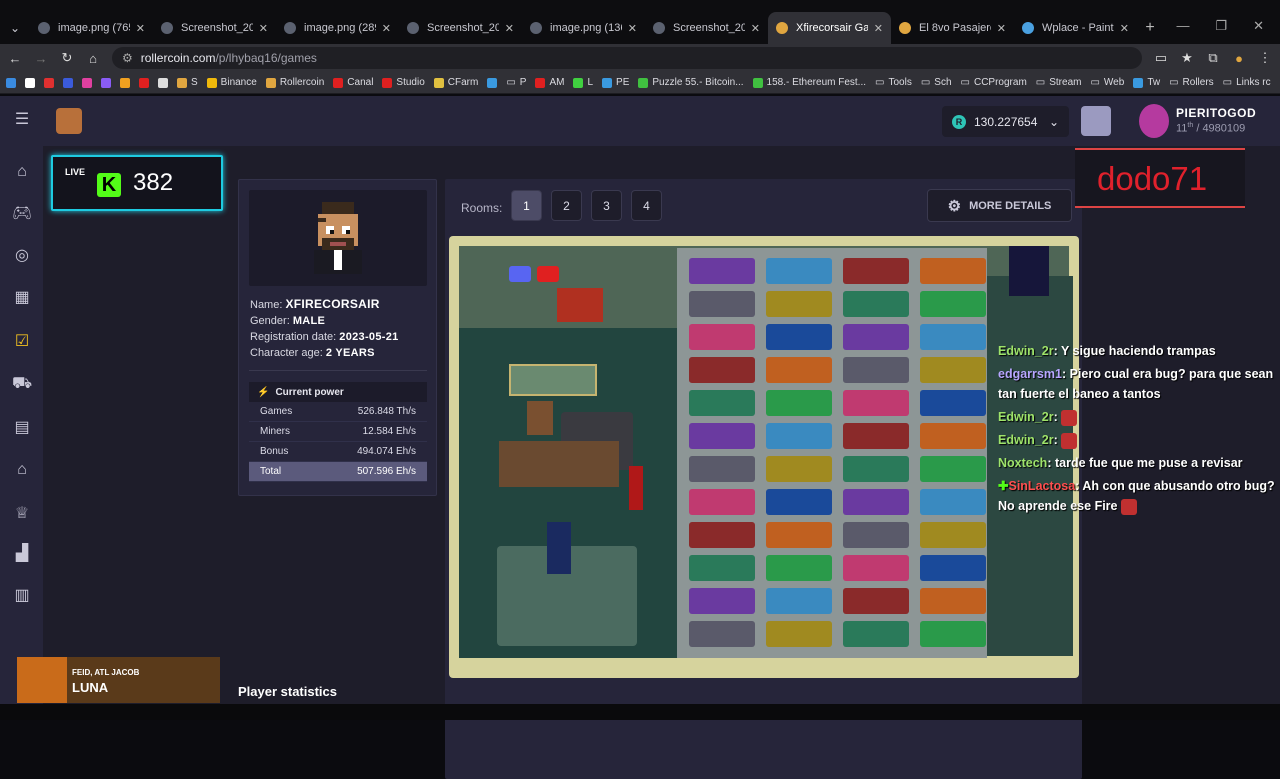  What do you see at coordinates (646, 205) in the screenshot?
I see `room-button-4: 4` at bounding box center [646, 205].